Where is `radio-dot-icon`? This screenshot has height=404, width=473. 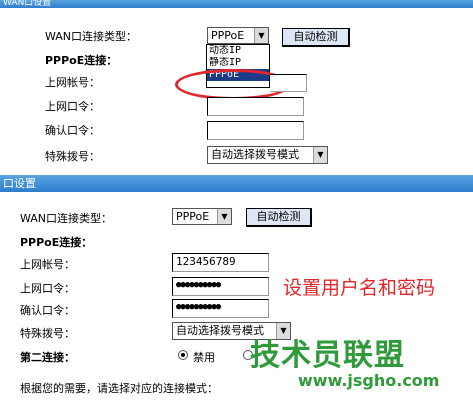
radio-dot-icon is located at coordinates (183, 355).